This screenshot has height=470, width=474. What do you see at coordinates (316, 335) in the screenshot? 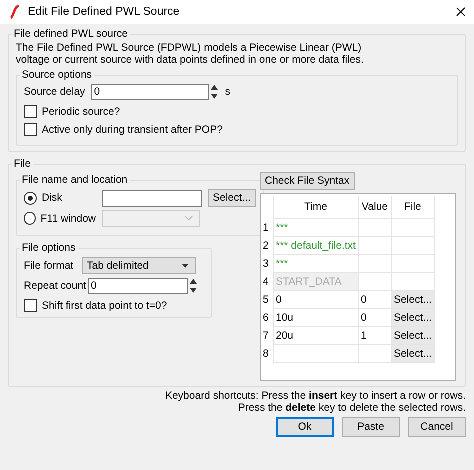
I see `table-cell: 20u` at bounding box center [316, 335].